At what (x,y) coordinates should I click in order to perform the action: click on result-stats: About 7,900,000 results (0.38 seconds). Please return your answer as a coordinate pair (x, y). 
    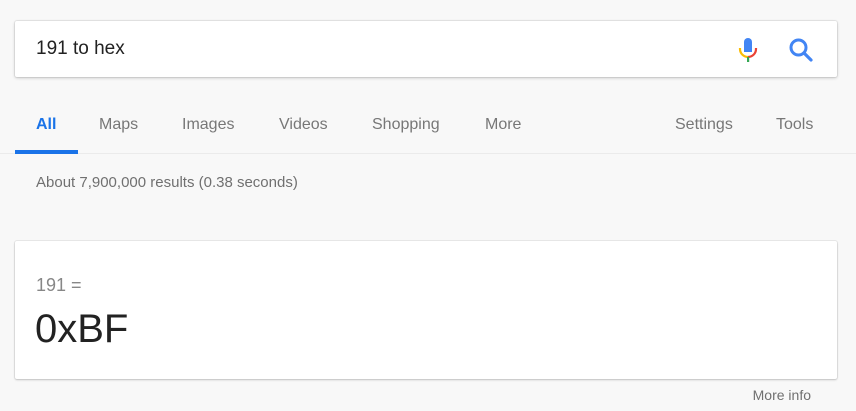
    Looking at the image, I should click on (167, 182).